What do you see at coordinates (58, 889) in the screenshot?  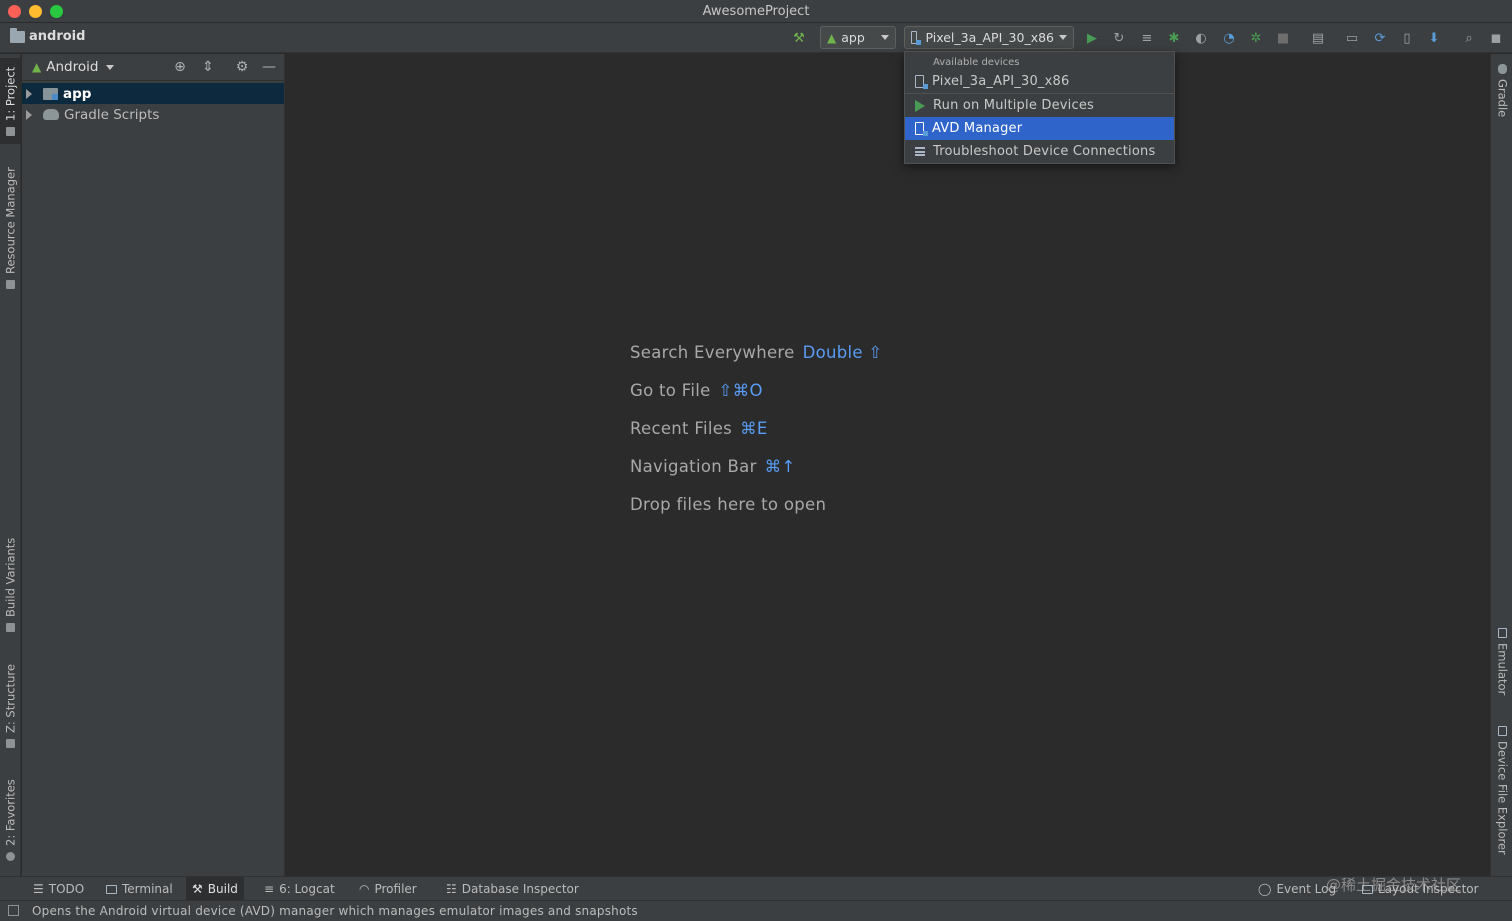 I see `tab-todo: ☰ TODO` at bounding box center [58, 889].